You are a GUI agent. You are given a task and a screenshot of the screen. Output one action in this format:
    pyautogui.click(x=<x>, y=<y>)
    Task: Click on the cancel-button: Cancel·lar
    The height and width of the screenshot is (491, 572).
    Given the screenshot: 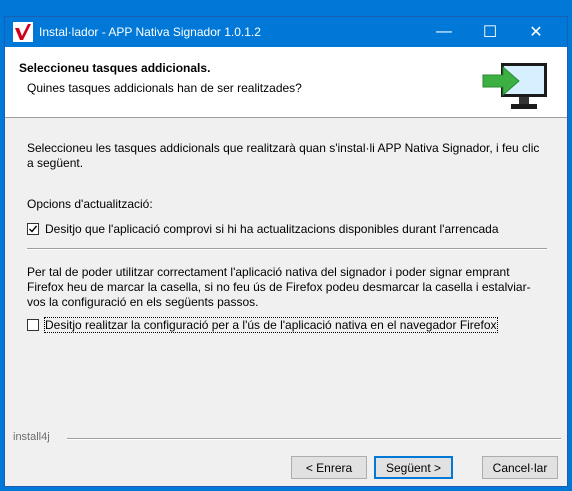 What is the action you would take?
    pyautogui.click(x=520, y=467)
    